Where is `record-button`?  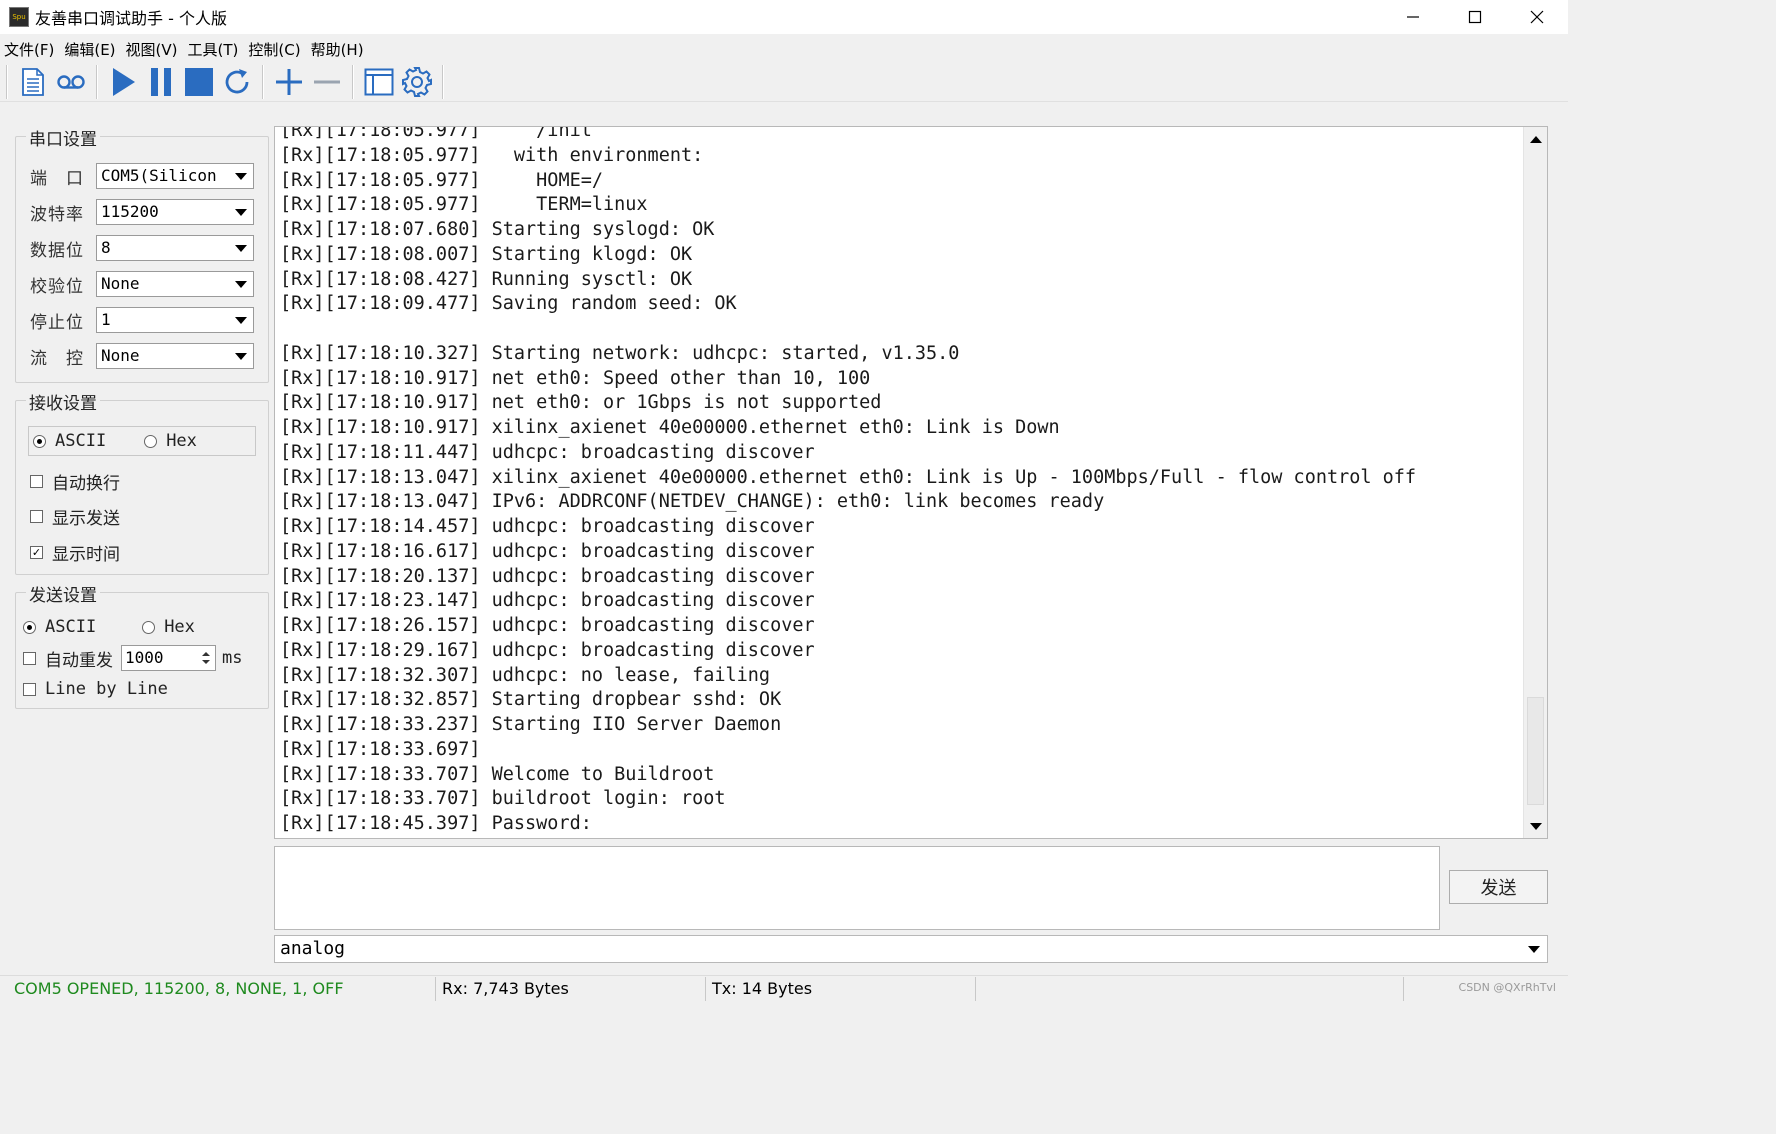 record-button is located at coordinates (71, 82).